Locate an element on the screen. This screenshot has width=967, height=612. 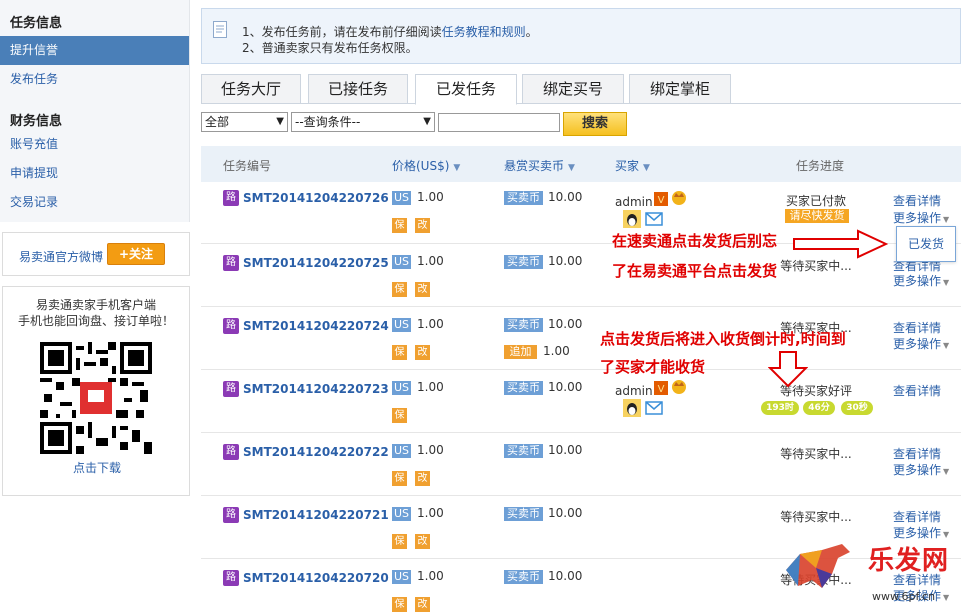
watermark-url: www.6pf.cn is located at coordinates (904, 596).